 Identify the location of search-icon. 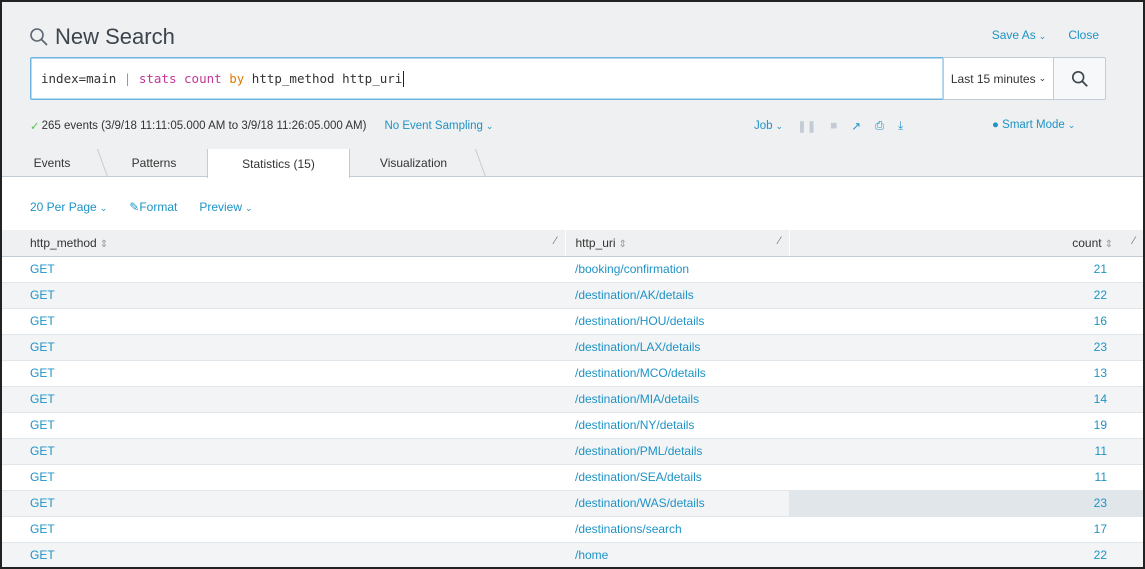
(1079, 78).